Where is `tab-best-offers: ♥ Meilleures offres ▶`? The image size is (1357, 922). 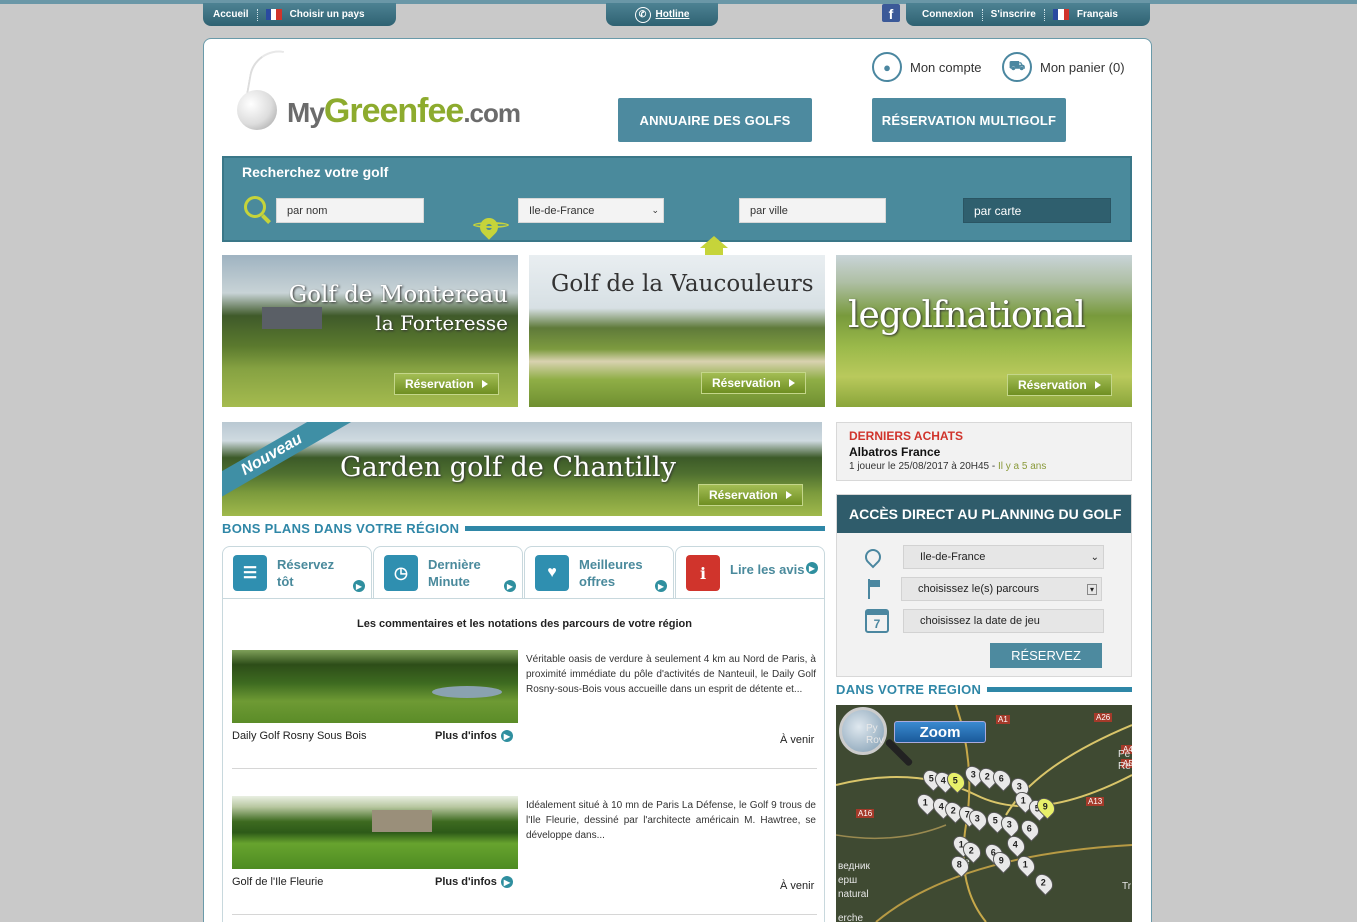 tab-best-offers: ♥ Meilleures offres ▶ is located at coordinates (599, 572).